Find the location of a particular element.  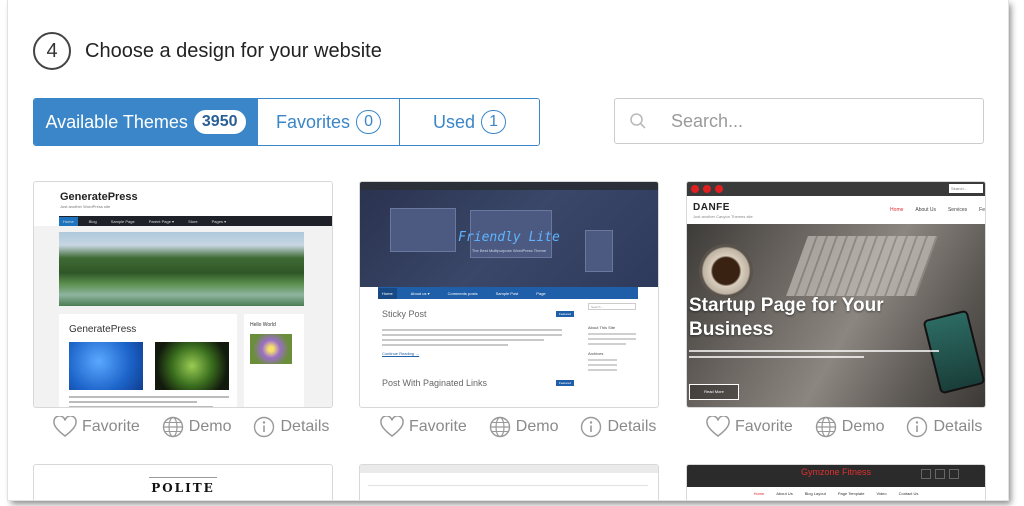

tab-favorites: Favorites 0 is located at coordinates (329, 122).